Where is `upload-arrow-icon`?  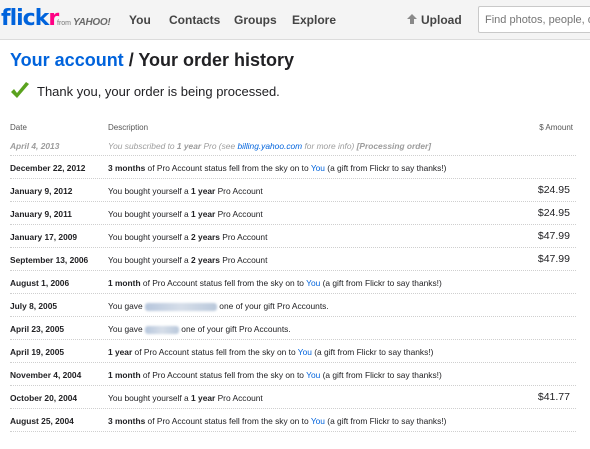 upload-arrow-icon is located at coordinates (412, 19).